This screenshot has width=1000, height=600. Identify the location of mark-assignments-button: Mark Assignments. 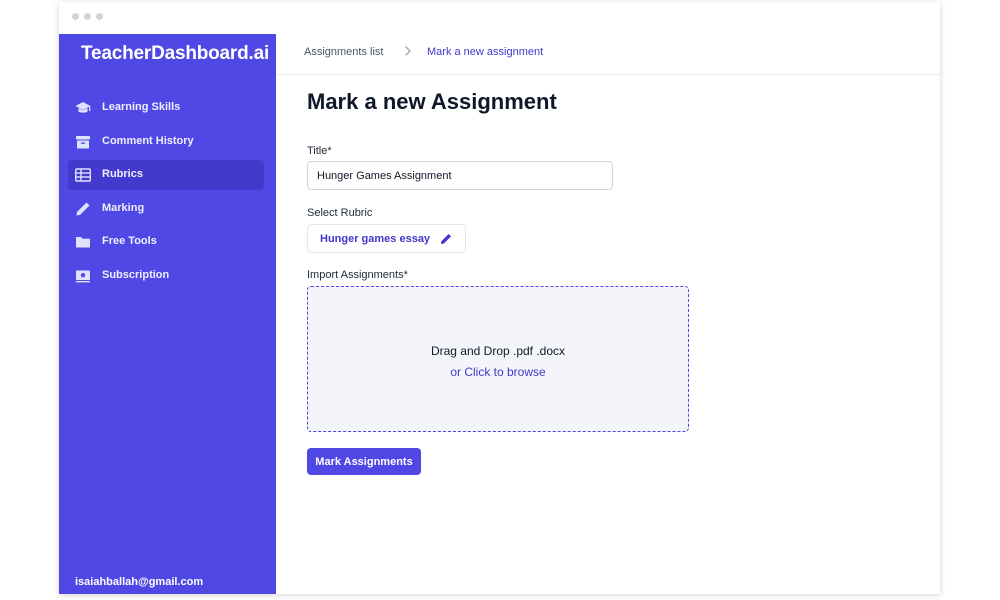
(364, 461).